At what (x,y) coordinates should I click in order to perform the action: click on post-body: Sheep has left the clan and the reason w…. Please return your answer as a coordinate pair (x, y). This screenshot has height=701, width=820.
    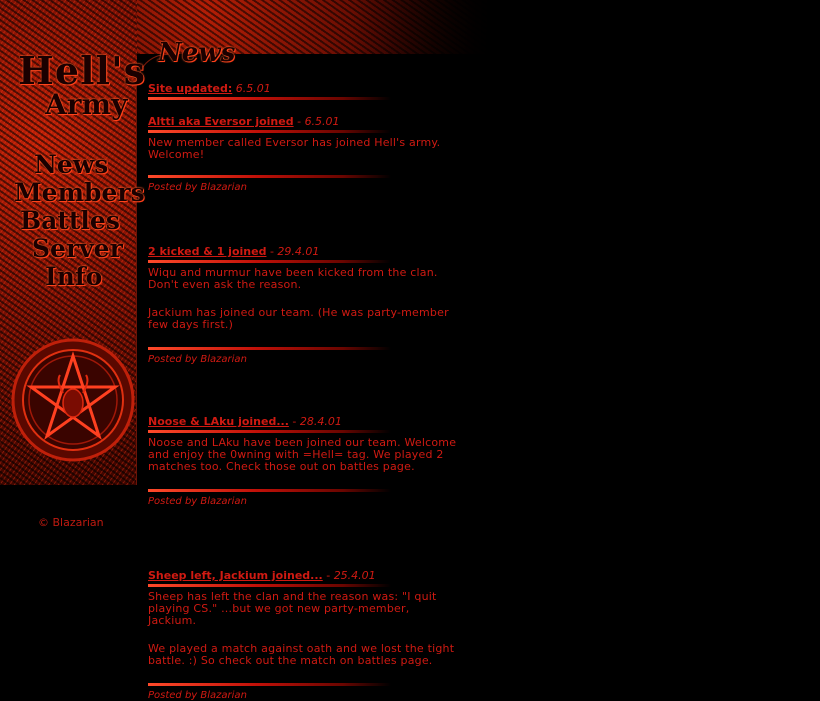
    Looking at the image, I should click on (303, 629).